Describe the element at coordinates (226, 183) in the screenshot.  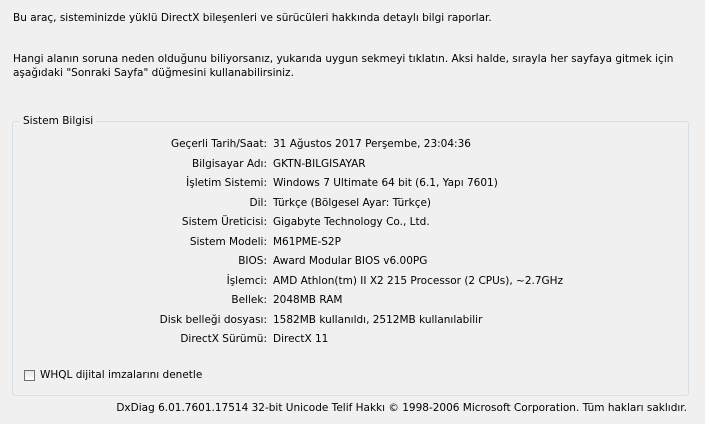
I see `os-label: İşletim Sistemi:` at that location.